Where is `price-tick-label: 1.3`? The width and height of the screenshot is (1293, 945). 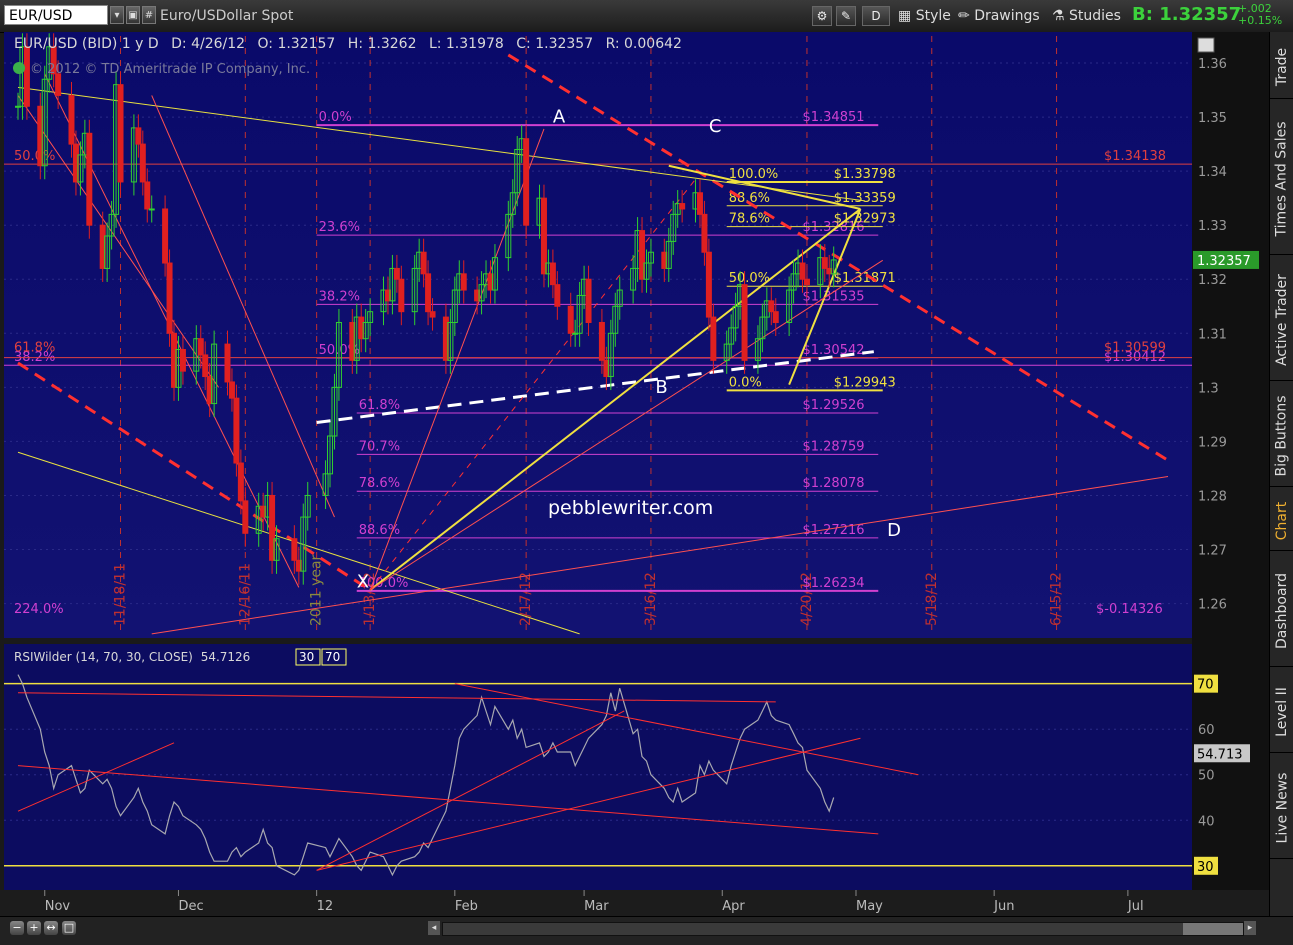 price-tick-label: 1.3 is located at coordinates (1208, 388).